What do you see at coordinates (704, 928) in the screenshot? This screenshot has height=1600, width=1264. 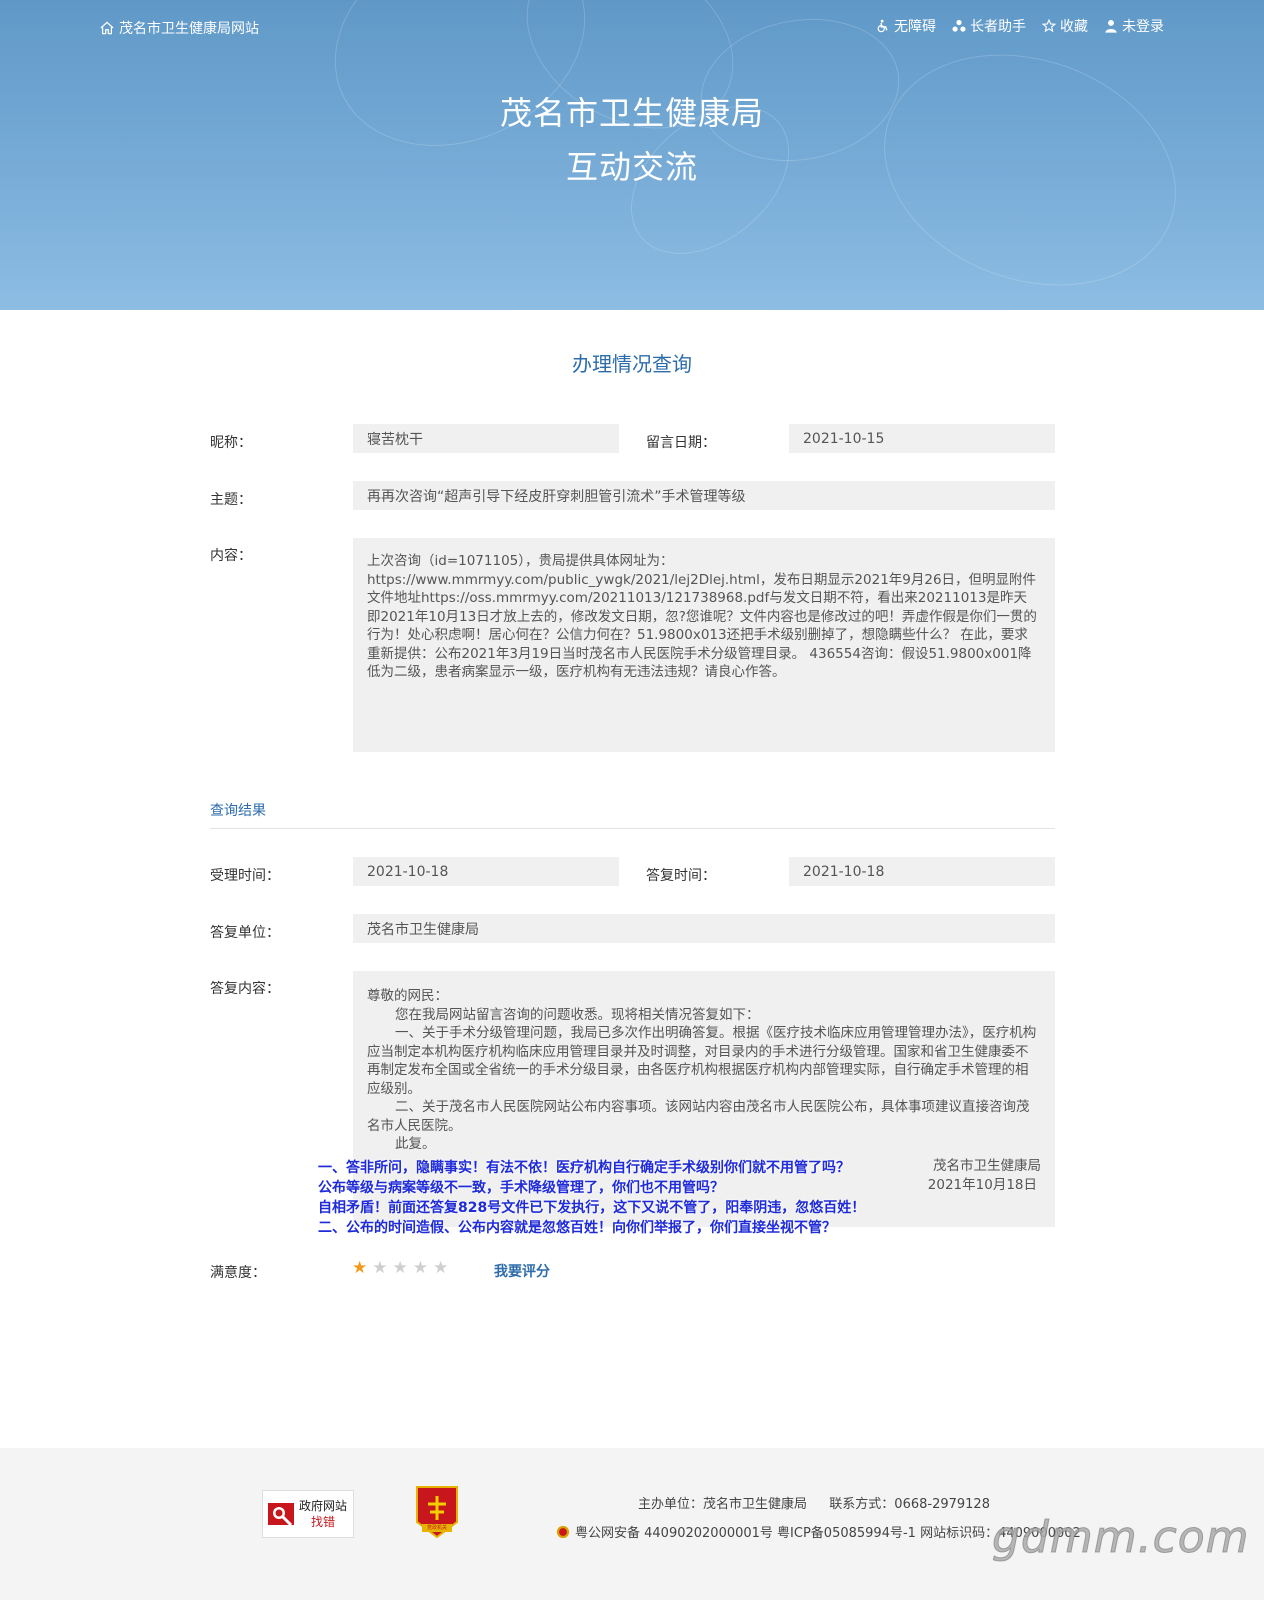 I see `reply-unit-field: 茂名市卫生健康局` at bounding box center [704, 928].